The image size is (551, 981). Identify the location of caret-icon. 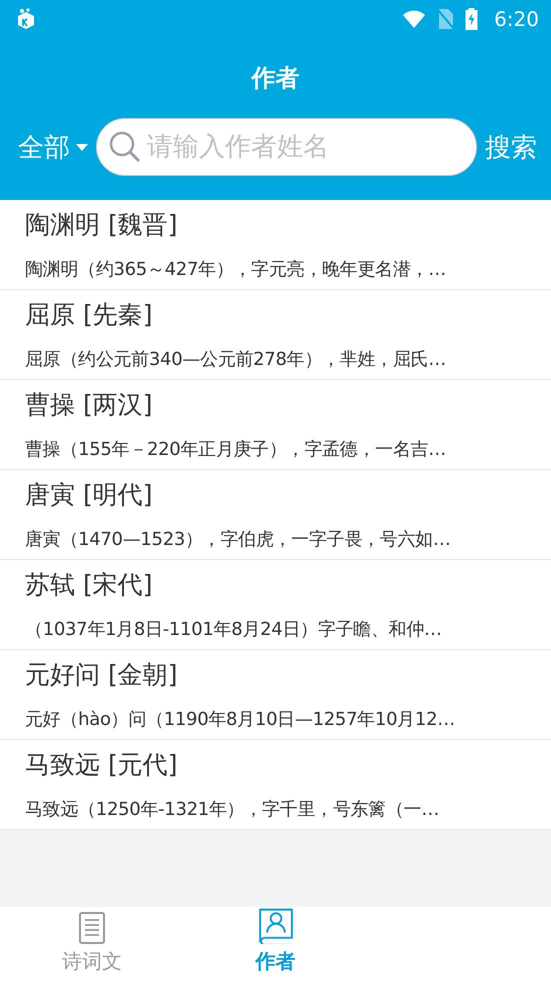
(82, 147).